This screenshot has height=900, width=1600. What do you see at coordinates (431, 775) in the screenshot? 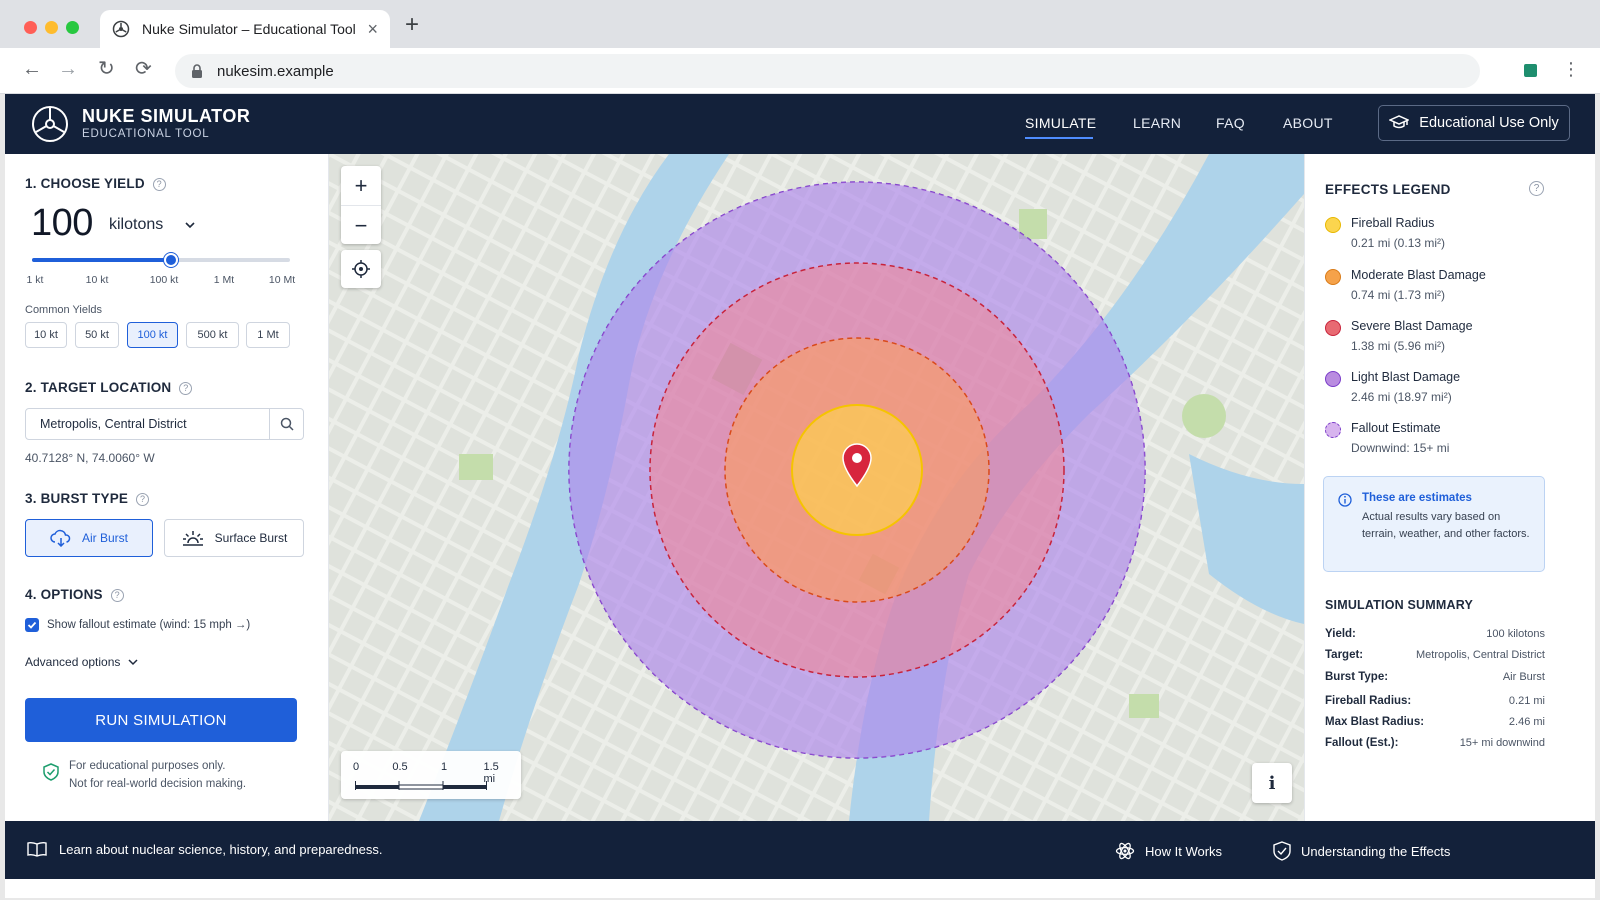
I see `map-scale-bar: 0 0.5 1 1.5 mi` at bounding box center [431, 775].